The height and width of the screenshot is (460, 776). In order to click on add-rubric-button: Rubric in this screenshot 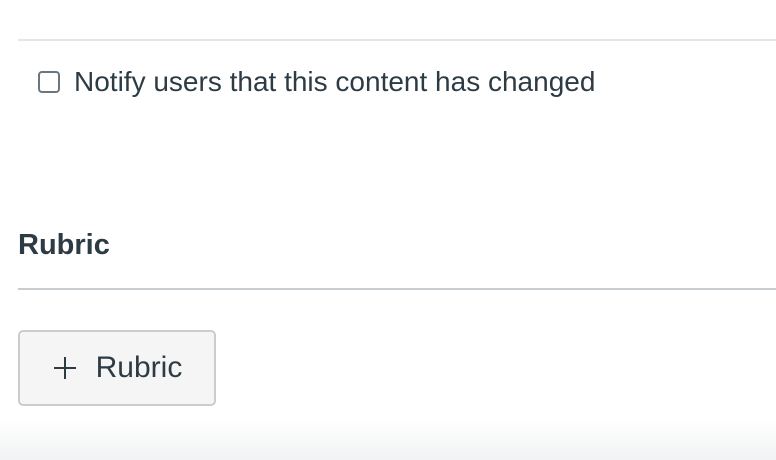, I will do `click(117, 368)`.